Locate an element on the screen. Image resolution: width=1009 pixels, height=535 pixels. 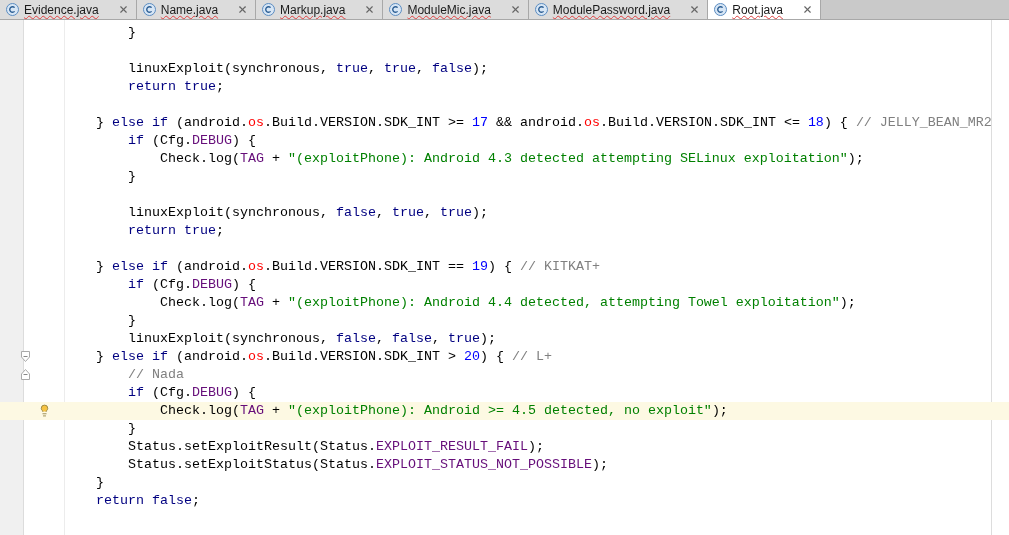
code-line: // Nada is located at coordinates (155, 375).